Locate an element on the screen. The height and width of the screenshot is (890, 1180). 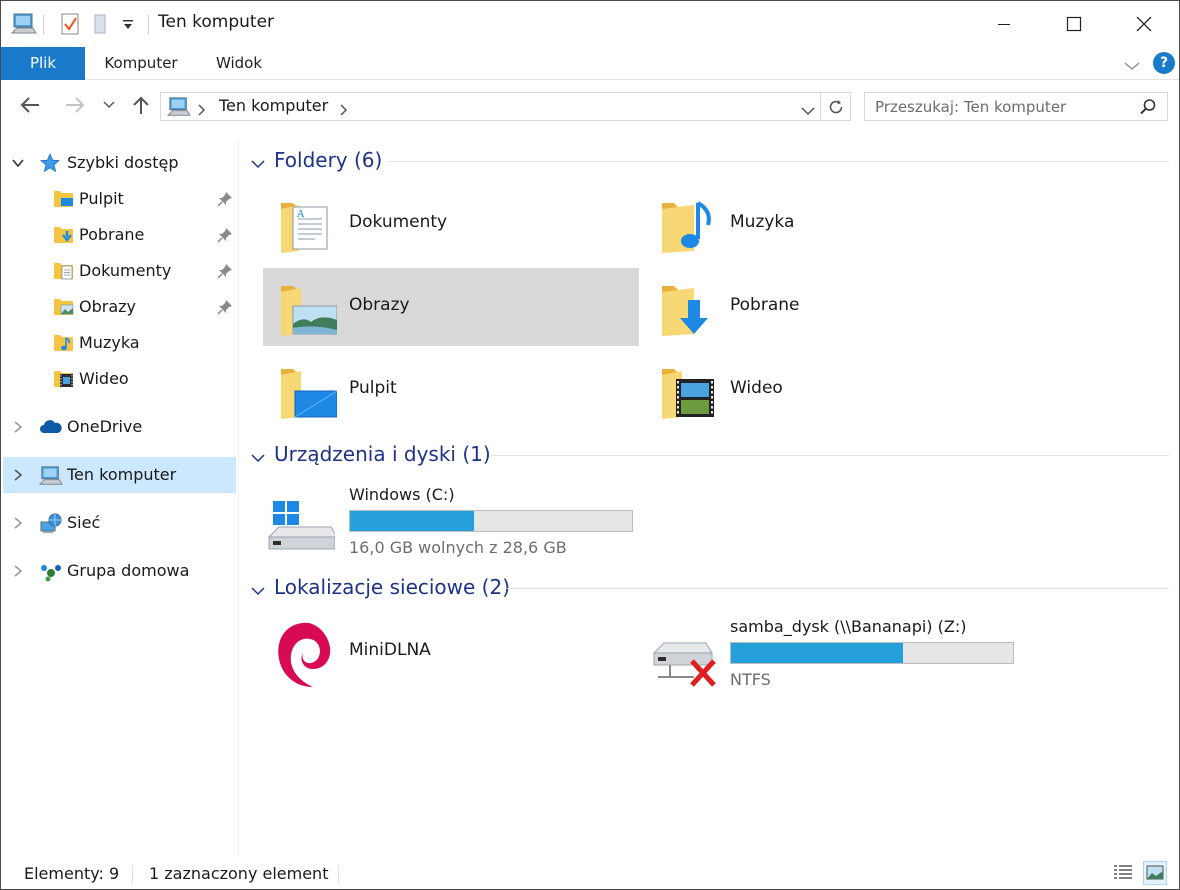
tab-plik: Plik is located at coordinates (43, 63).